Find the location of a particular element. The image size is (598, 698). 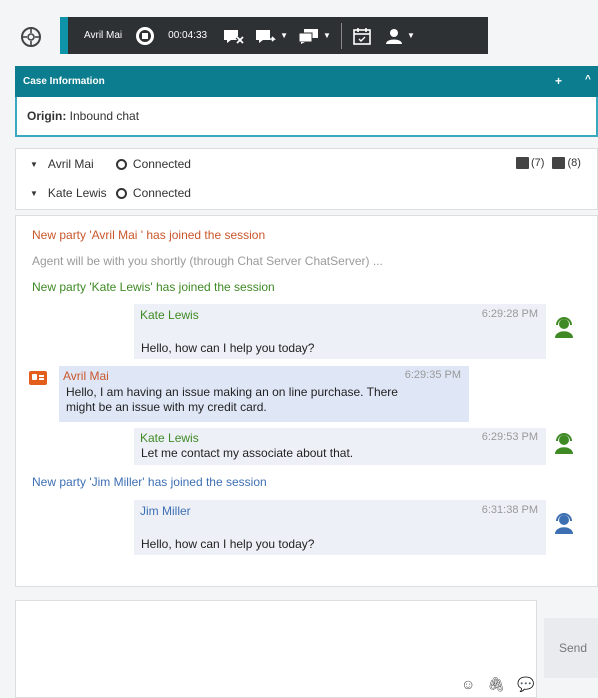

cases-count: (7) is located at coordinates (538, 163).